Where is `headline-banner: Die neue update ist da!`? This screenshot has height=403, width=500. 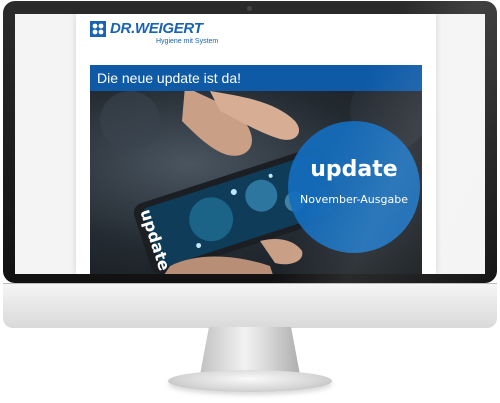 headline-banner: Die neue update ist da! is located at coordinates (256, 78).